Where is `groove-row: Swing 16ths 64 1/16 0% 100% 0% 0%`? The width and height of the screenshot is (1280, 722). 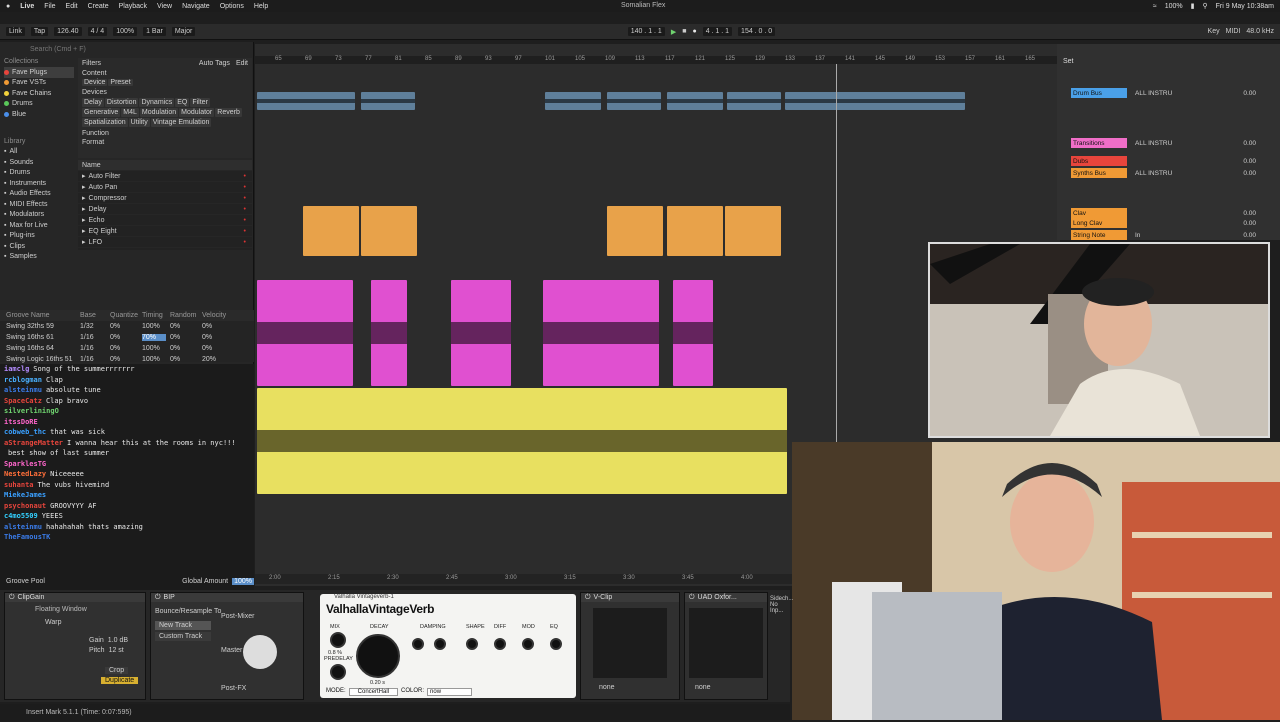
groove-row: Swing 16ths 64 1/16 0% 100% 0% 0% is located at coordinates (127, 348).